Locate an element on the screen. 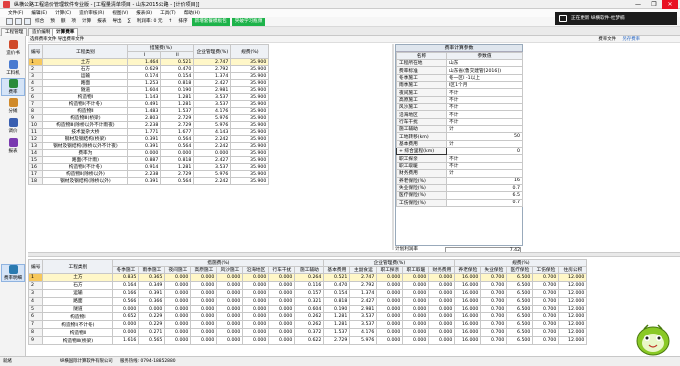 The image size is (680, 366). value-cell: 0.818 is located at coordinates (177, 160).